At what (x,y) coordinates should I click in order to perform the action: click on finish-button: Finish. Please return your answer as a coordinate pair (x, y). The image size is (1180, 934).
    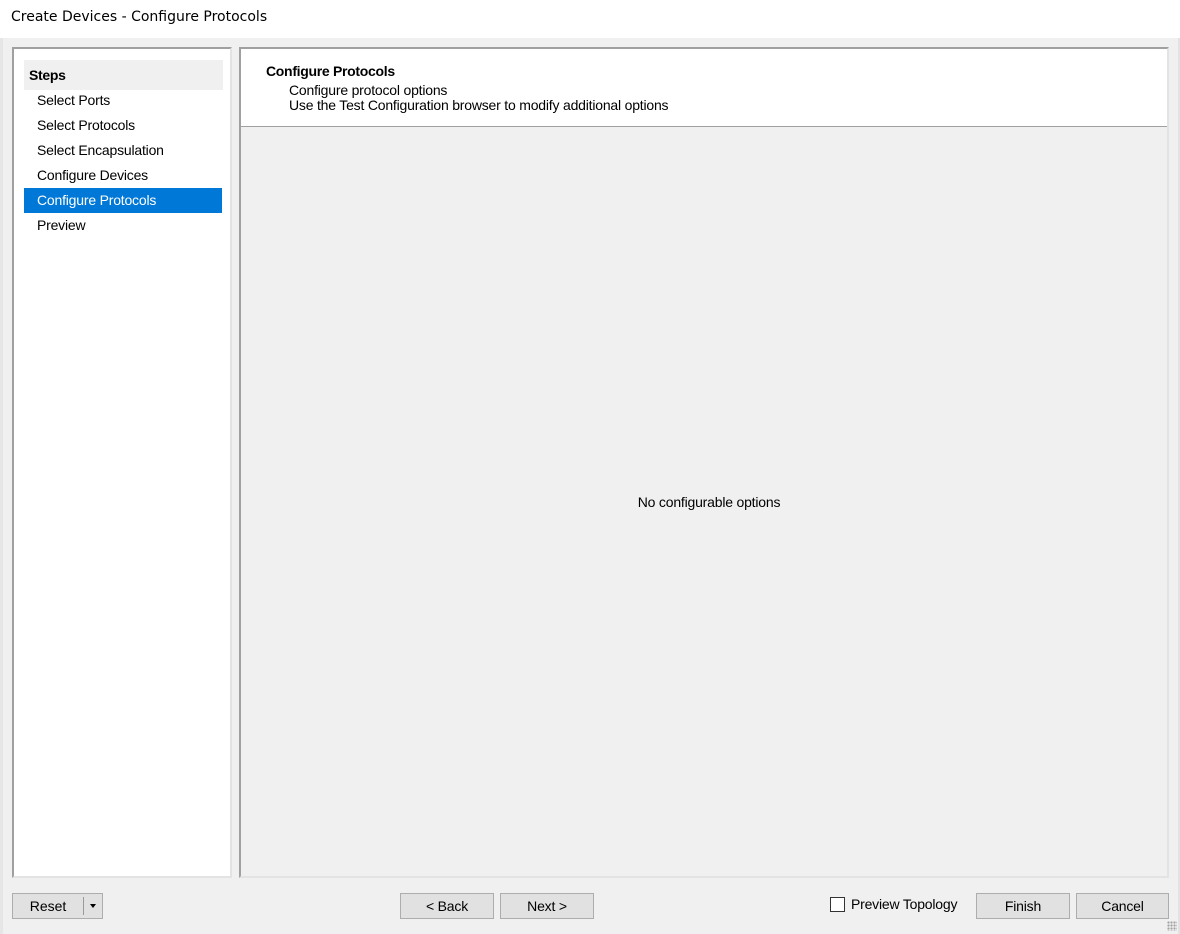
    Looking at the image, I should click on (1023, 906).